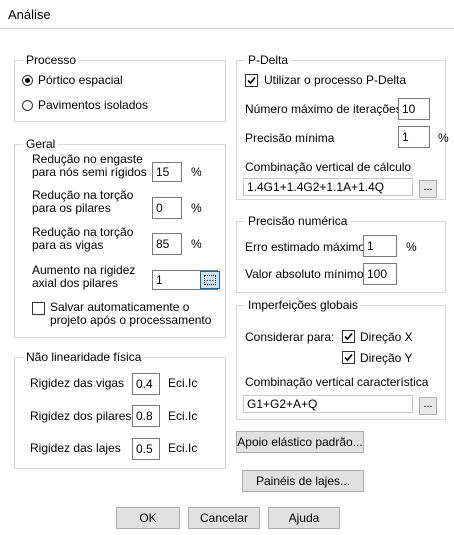 This screenshot has height=535, width=454. Describe the element at coordinates (337, 382) in the screenshot. I see `comb-caracteristica-label: Combinação vertical característica` at that location.